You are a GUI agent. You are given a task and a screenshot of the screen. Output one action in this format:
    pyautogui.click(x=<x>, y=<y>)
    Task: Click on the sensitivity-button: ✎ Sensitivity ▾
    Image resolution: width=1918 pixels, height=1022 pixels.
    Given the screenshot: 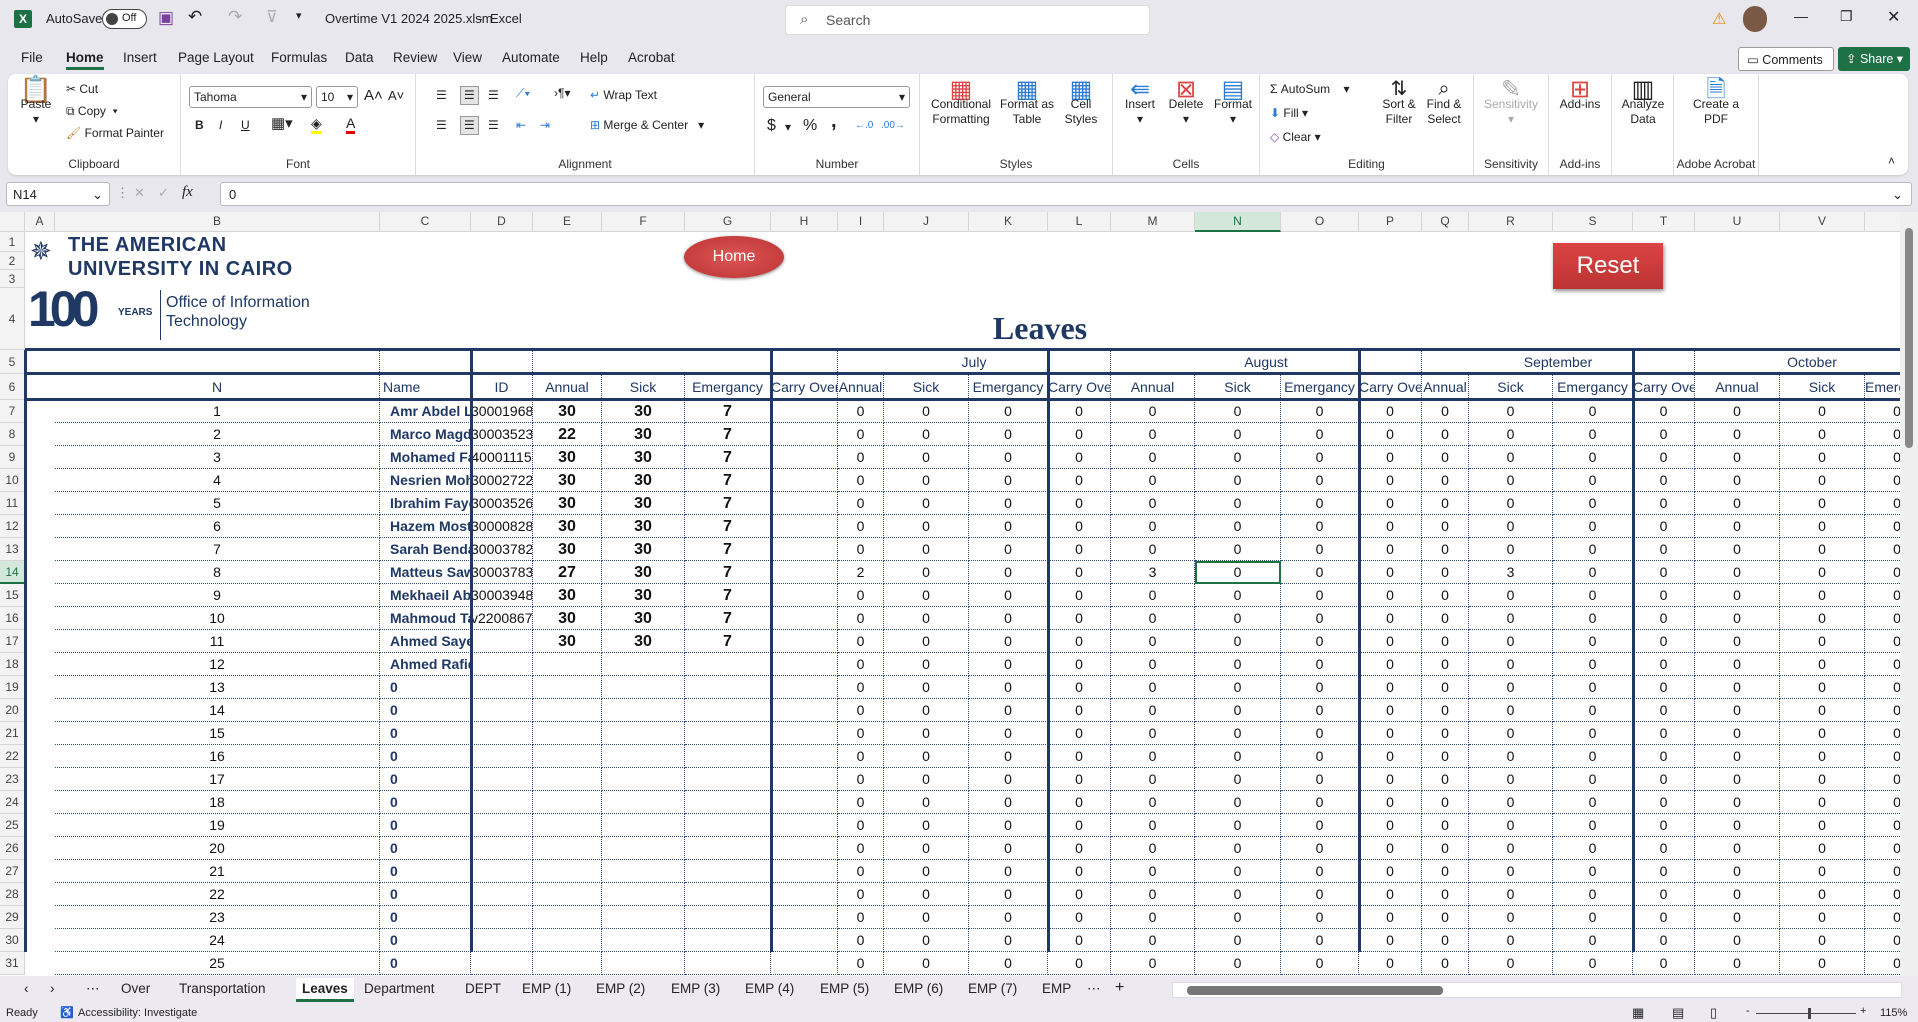 What is the action you would take?
    pyautogui.click(x=1511, y=102)
    